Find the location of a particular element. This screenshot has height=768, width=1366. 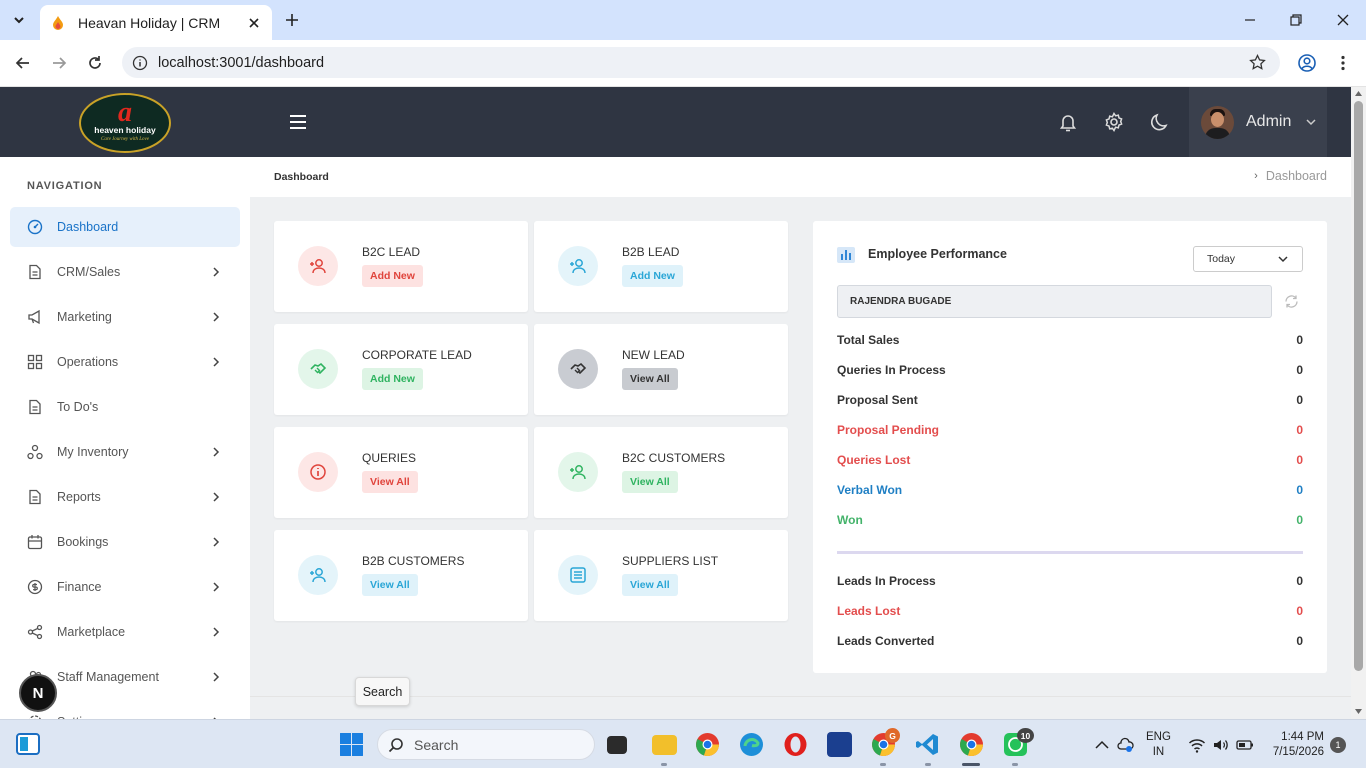

language-indicator: ENG IN is located at coordinates (1158, 745).